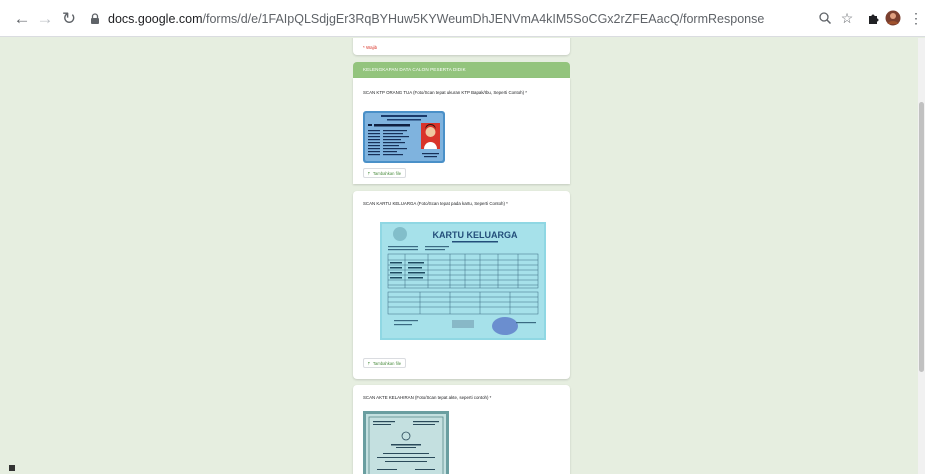 Image resolution: width=925 pixels, height=474 pixels. What do you see at coordinates (404, 137) in the screenshot?
I see `ktp-sample-image` at bounding box center [404, 137].